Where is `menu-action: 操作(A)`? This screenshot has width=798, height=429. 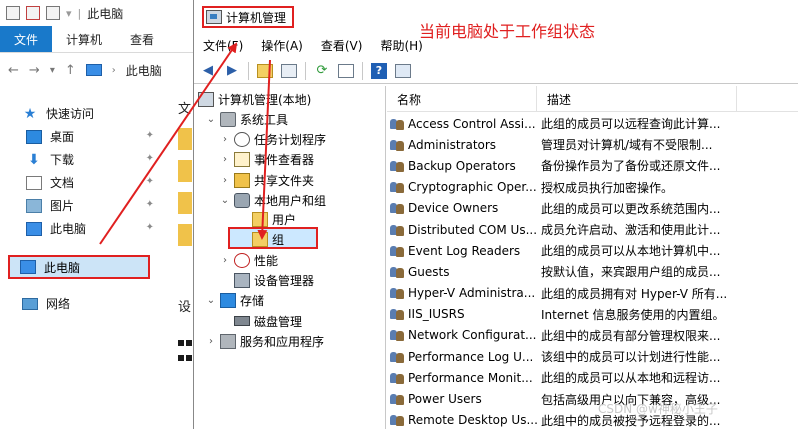 menu-action: 操作(A) is located at coordinates (282, 45).